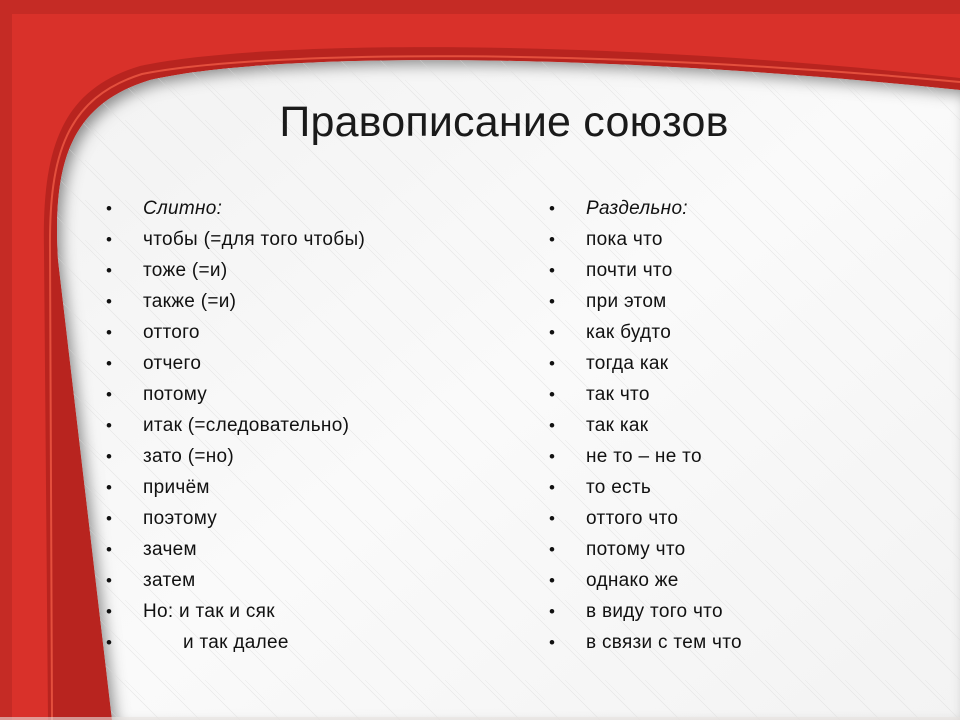 The image size is (960, 720). I want to click on list-item-text: пока что, so click(624, 239).